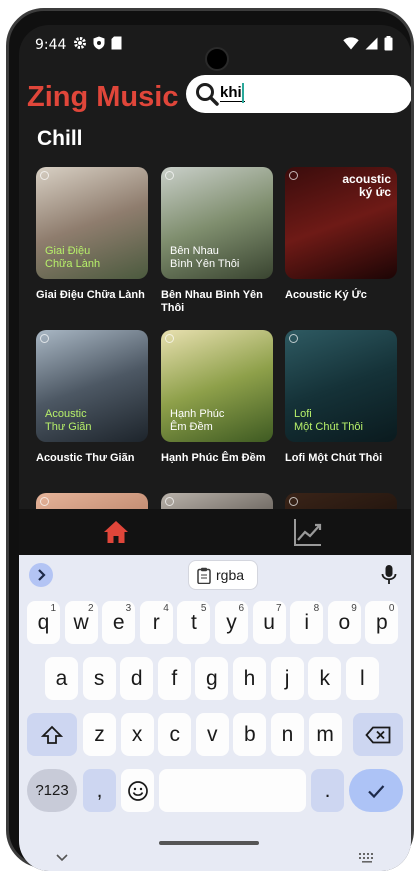  What do you see at coordinates (137, 790) in the screenshot?
I see `emoji-key` at bounding box center [137, 790].